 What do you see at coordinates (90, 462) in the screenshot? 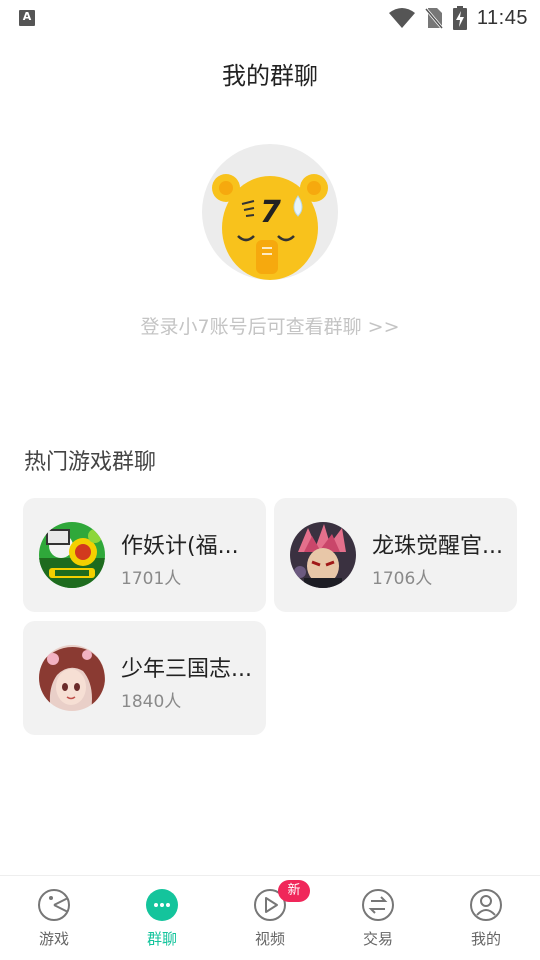
I see `section-heading: 热门游戏群聊` at bounding box center [90, 462].